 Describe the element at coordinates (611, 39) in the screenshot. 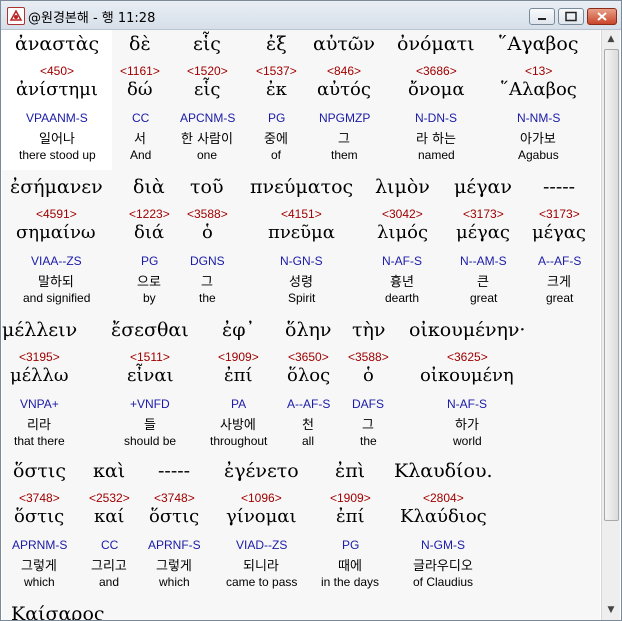

I see `scroll-up-arrow-icon: ▲` at that location.